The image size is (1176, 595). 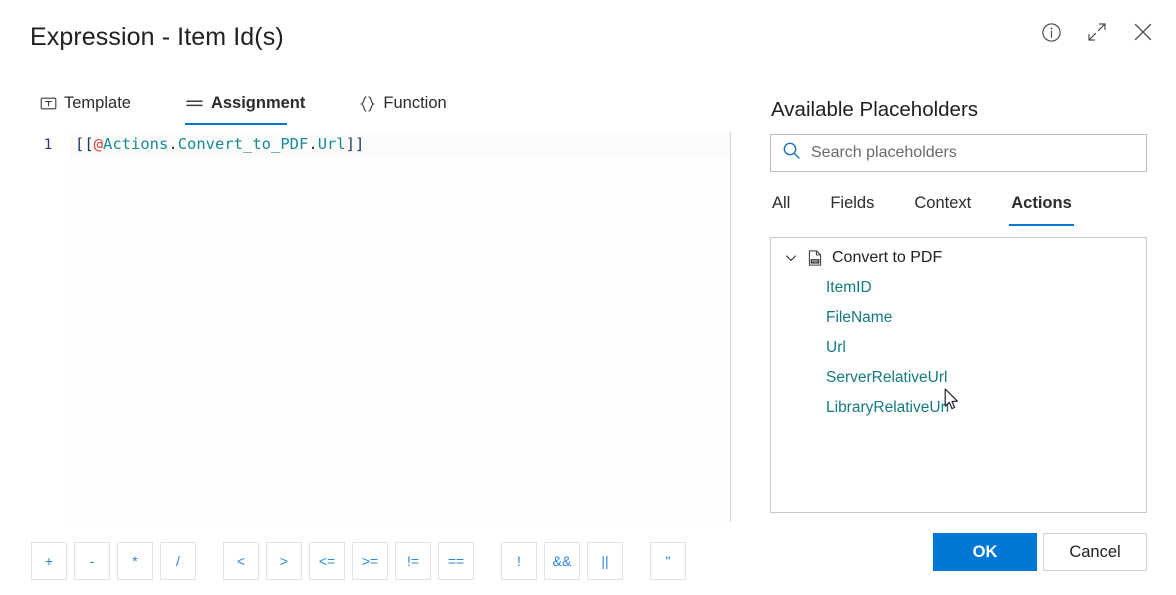 I want to click on close-icon, so click(x=1143, y=32).